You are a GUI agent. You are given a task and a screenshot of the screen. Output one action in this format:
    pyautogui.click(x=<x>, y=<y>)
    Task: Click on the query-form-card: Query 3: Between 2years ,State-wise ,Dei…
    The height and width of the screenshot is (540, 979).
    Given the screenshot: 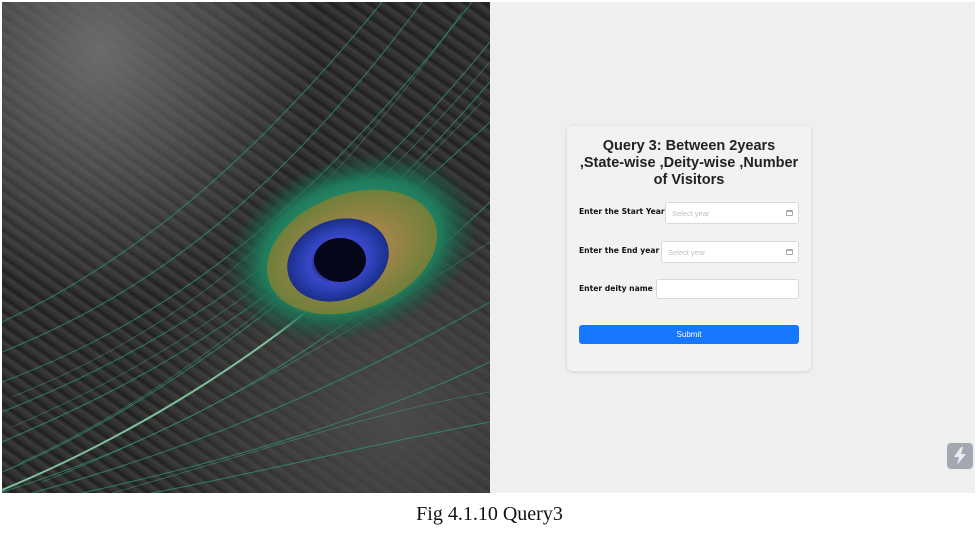 What is the action you would take?
    pyautogui.click(x=689, y=248)
    